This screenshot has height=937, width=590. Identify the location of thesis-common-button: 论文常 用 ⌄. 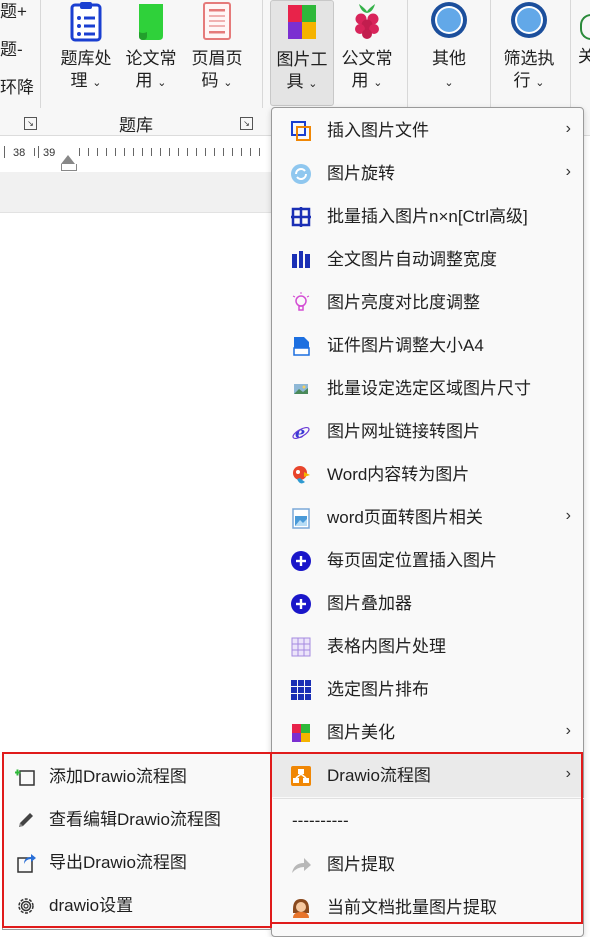
(151, 47).